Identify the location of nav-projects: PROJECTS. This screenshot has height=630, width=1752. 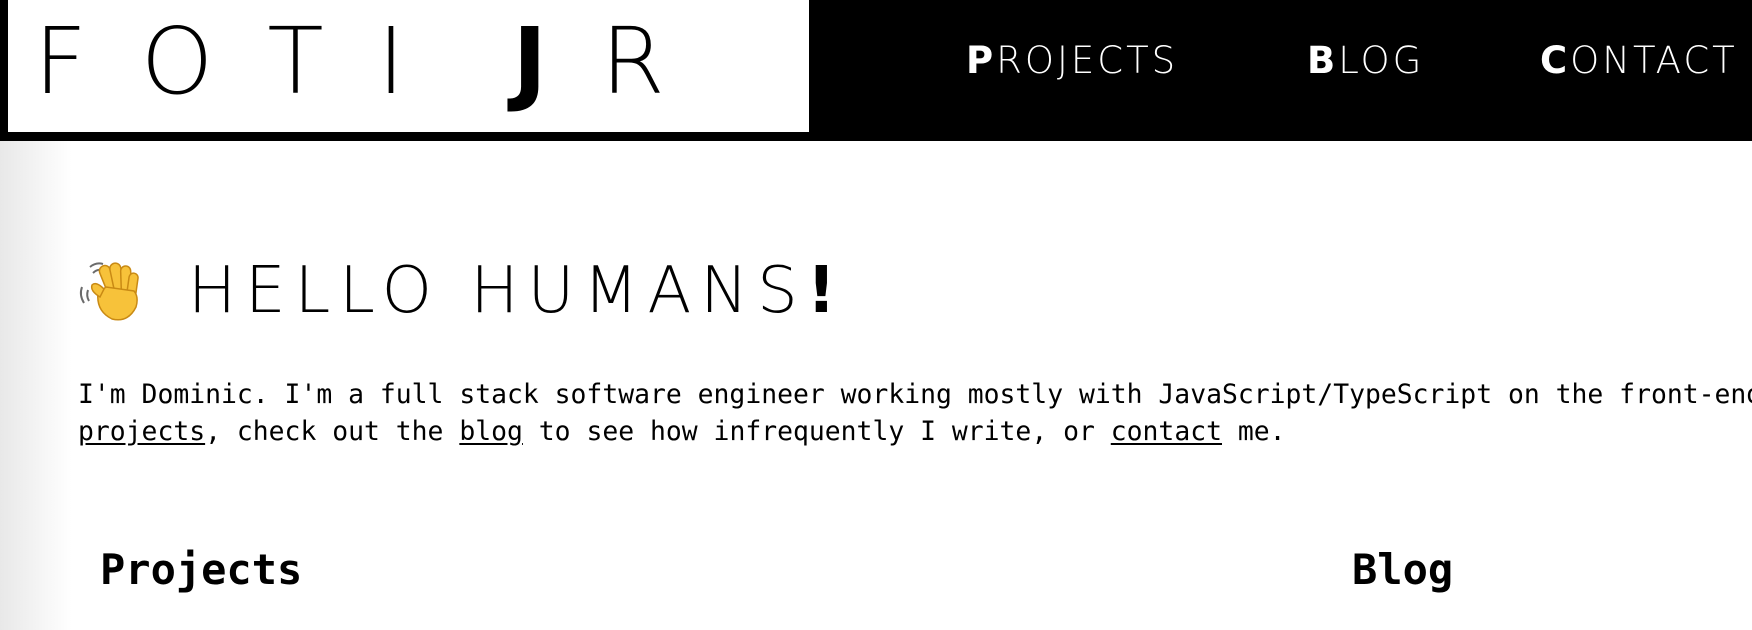
(1072, 61).